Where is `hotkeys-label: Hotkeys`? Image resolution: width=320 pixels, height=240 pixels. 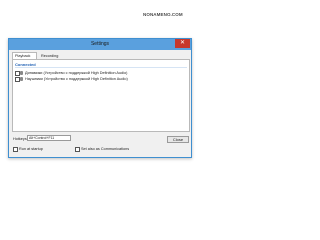 hotkeys-label: Hotkeys is located at coordinates (20, 139).